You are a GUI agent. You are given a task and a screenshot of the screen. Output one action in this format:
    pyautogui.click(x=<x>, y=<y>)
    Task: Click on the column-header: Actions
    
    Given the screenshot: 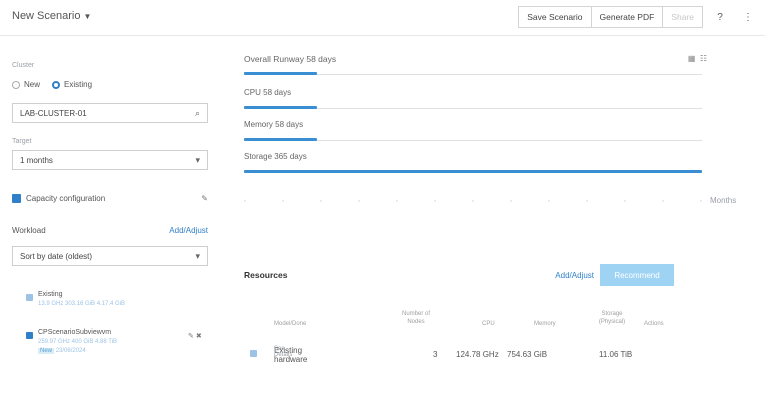 What is the action you would take?
    pyautogui.click(x=654, y=324)
    